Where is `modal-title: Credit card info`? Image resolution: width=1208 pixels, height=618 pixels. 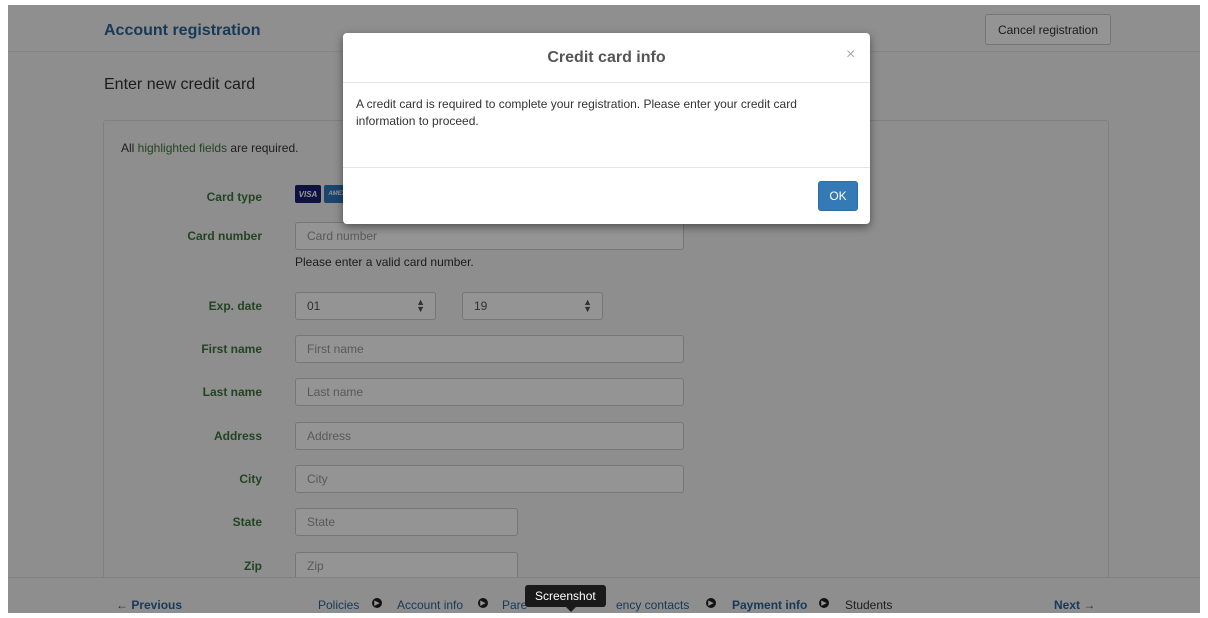
modal-title: Credit card info is located at coordinates (606, 57).